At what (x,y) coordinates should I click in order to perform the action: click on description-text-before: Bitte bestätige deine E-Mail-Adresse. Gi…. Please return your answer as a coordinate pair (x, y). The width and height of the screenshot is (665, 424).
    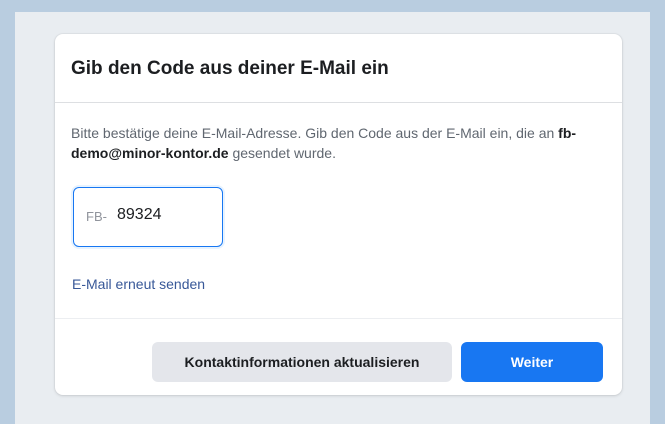
    Looking at the image, I should click on (315, 133).